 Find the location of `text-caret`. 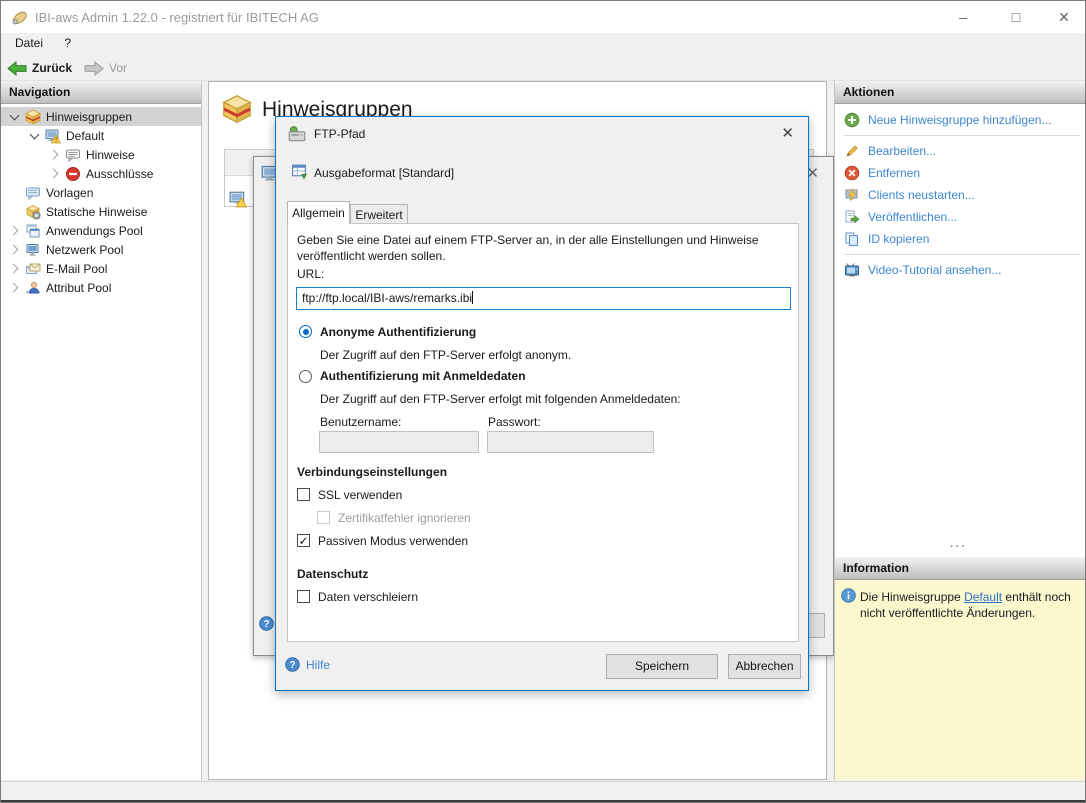

text-caret is located at coordinates (473, 297).